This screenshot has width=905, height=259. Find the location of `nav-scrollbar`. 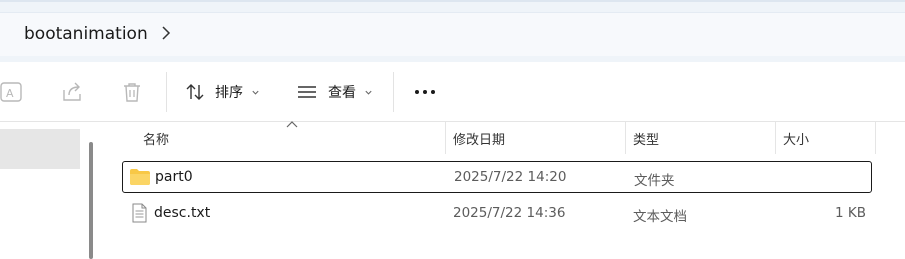

nav-scrollbar is located at coordinates (91, 200).